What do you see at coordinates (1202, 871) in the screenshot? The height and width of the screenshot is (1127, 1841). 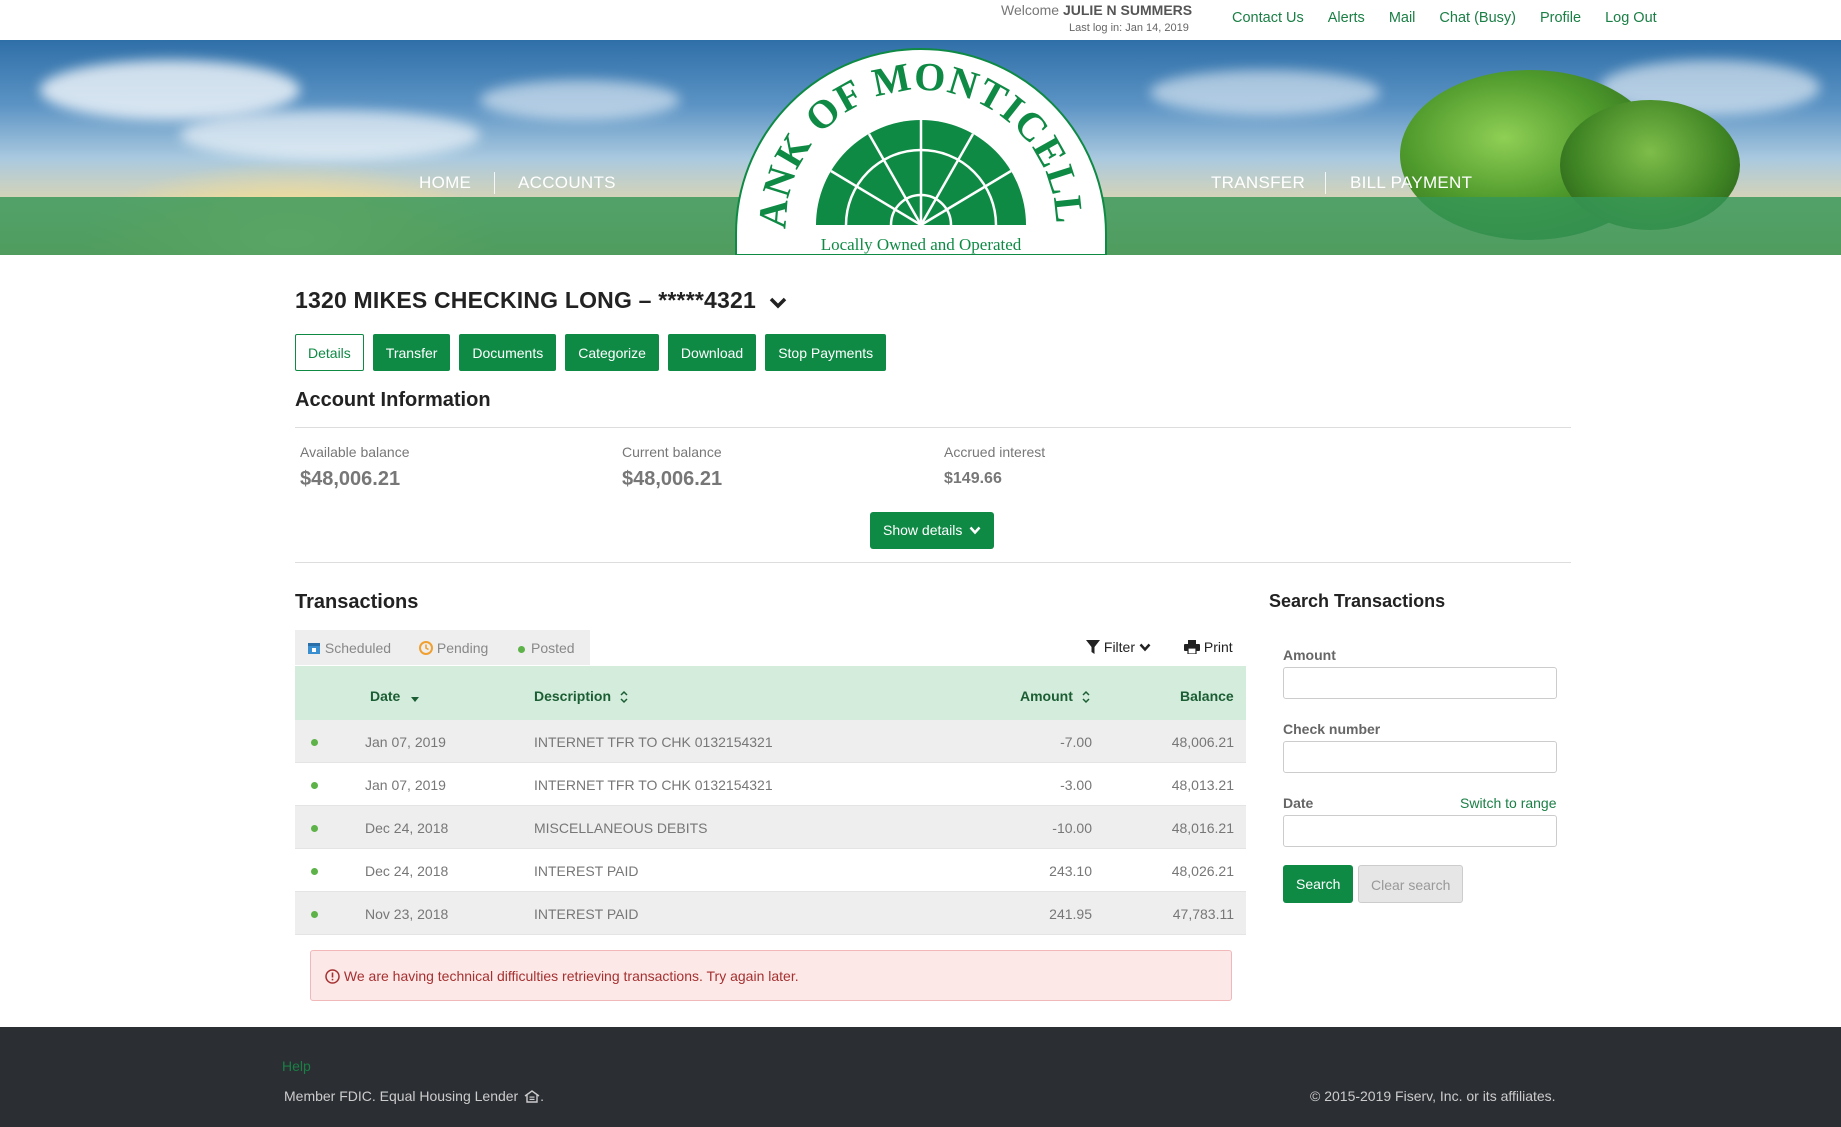 I see `row-balance: 48,026.21` at bounding box center [1202, 871].